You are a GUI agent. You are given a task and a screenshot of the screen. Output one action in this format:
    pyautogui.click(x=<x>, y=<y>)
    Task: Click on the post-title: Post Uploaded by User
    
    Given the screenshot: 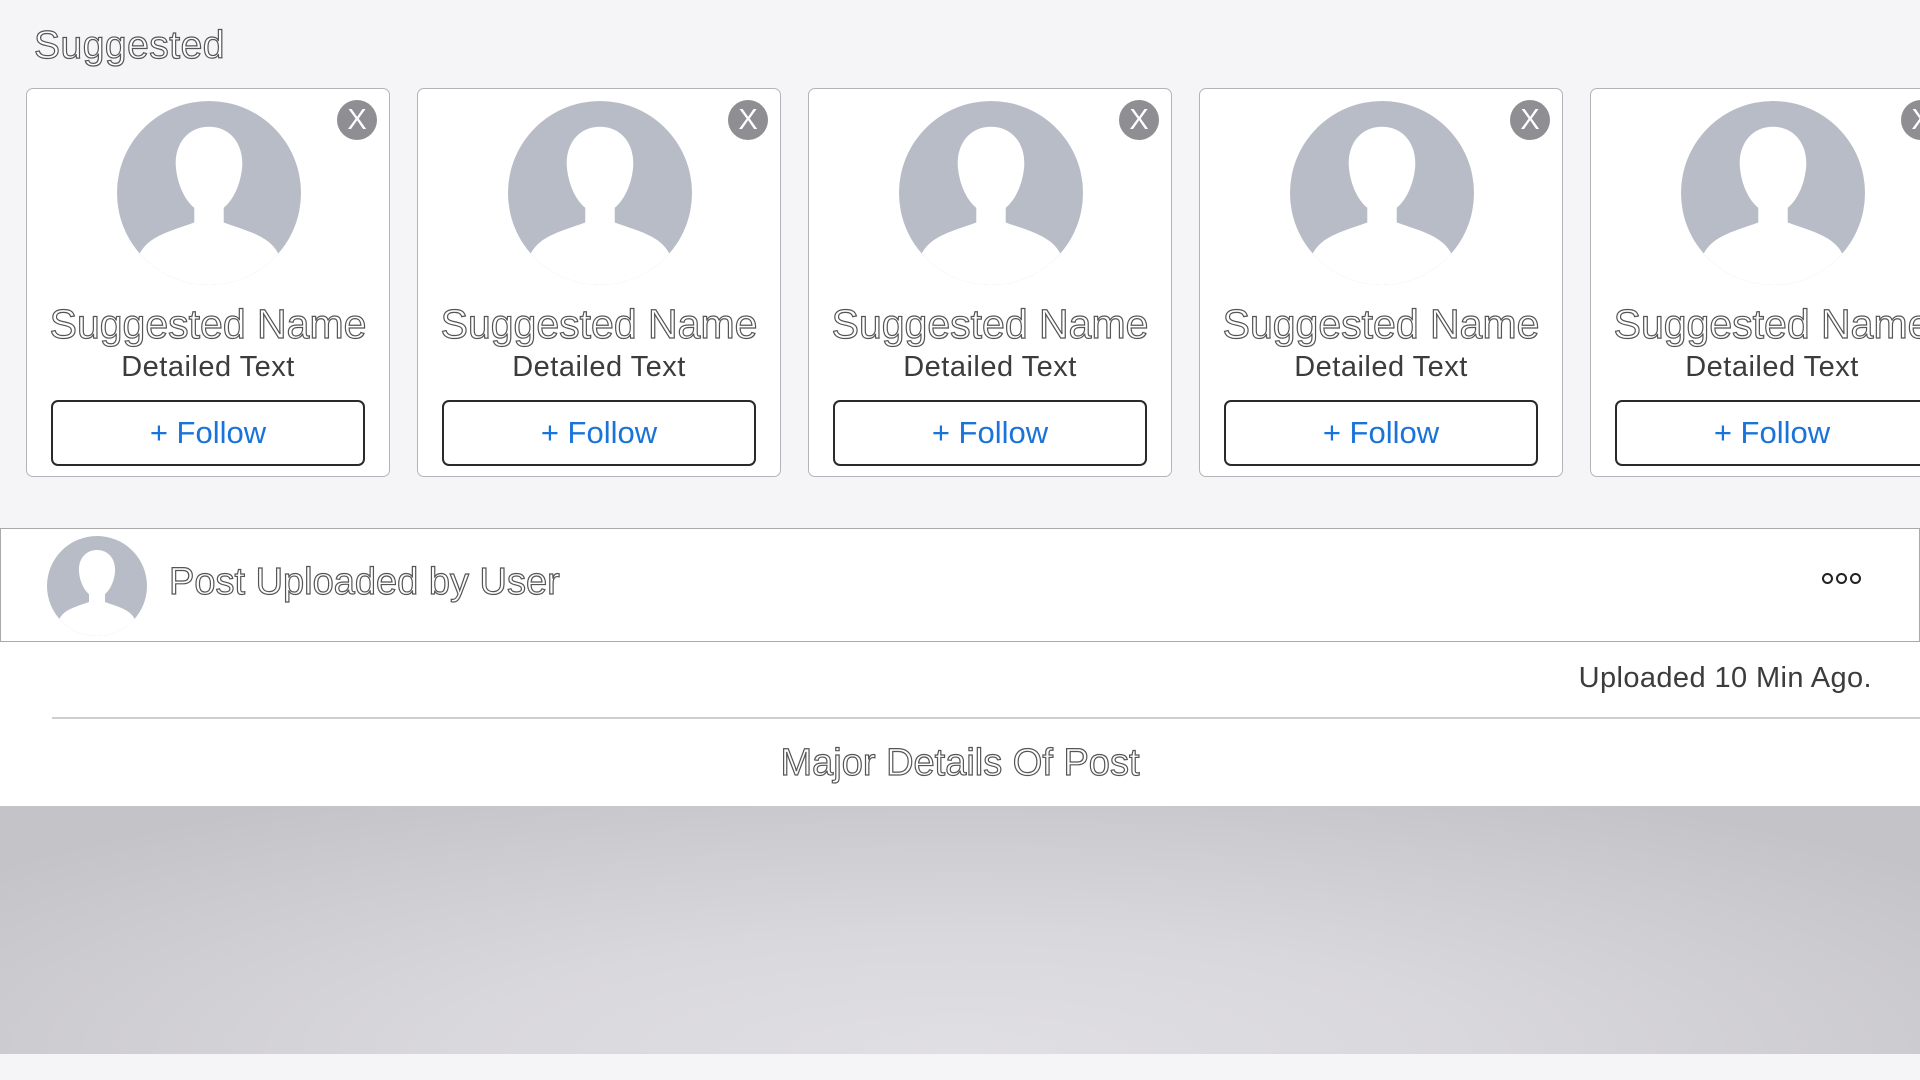 What is the action you would take?
    pyautogui.click(x=364, y=582)
    